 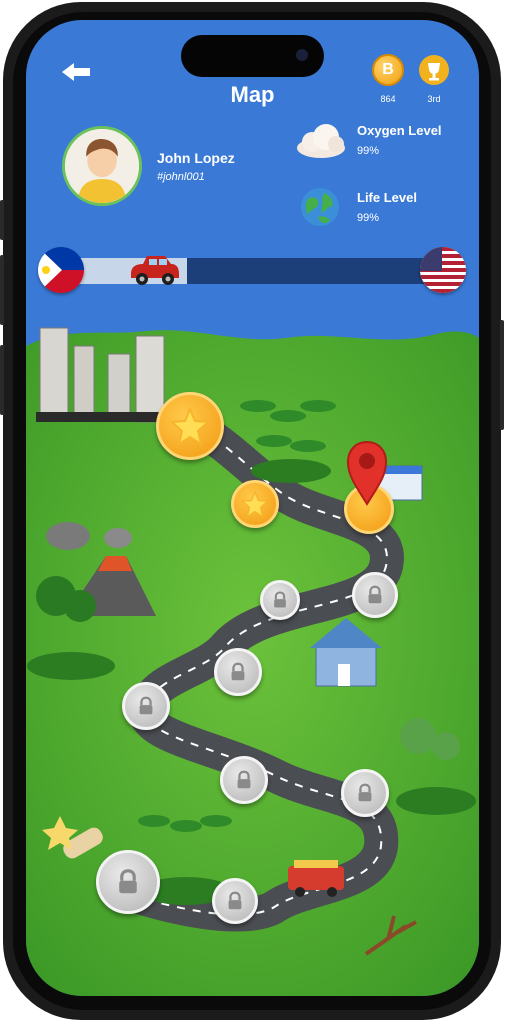 I want to click on stage-8-locked-button, so click(x=244, y=780).